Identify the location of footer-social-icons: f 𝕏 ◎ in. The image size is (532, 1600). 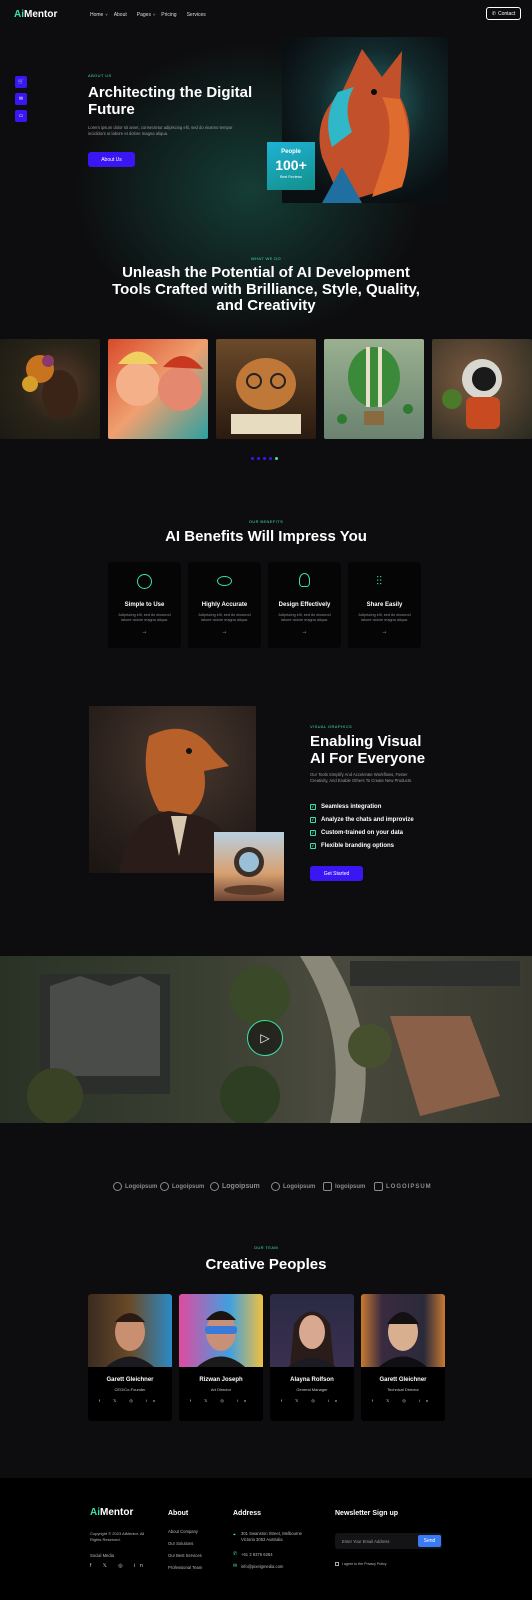
(119, 1566).